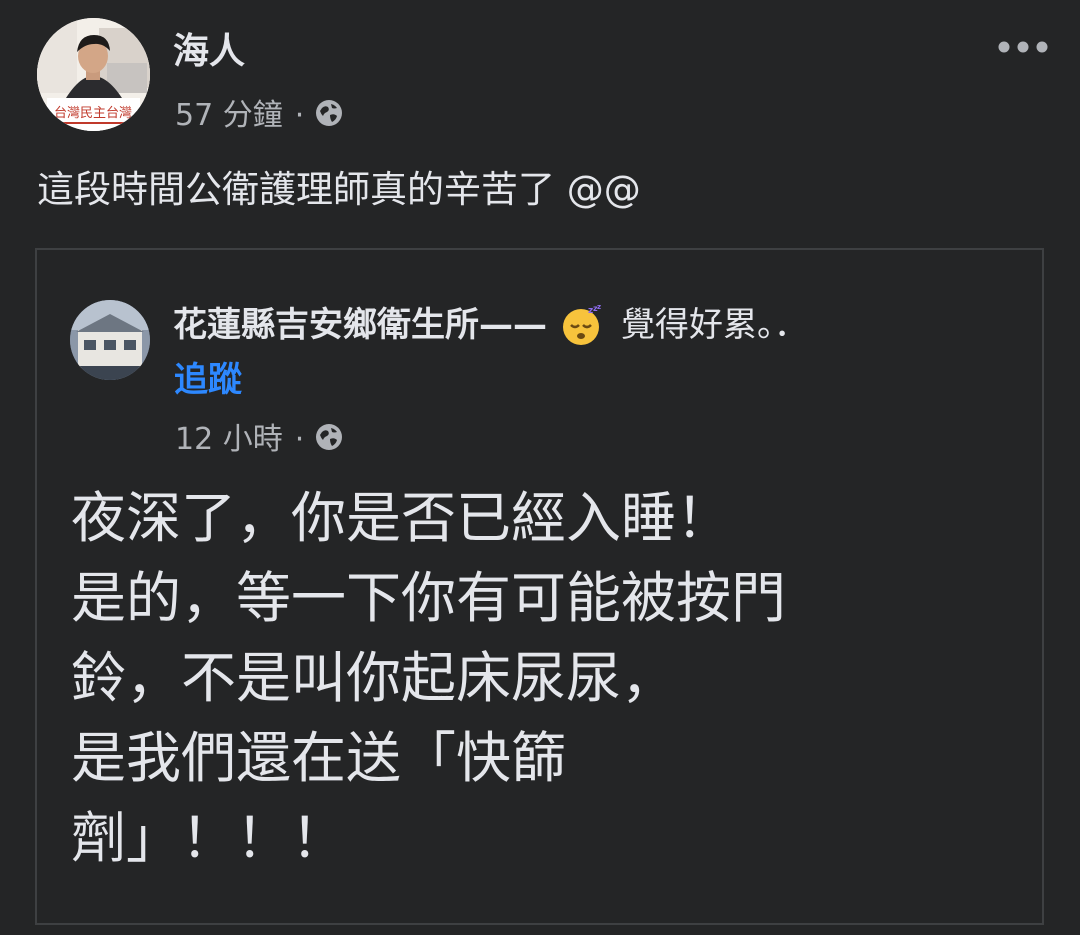 The image size is (1080, 935). Describe the element at coordinates (326, 325) in the screenshot. I see `page-name: 花蓮縣吉安鄉衛生所` at that location.